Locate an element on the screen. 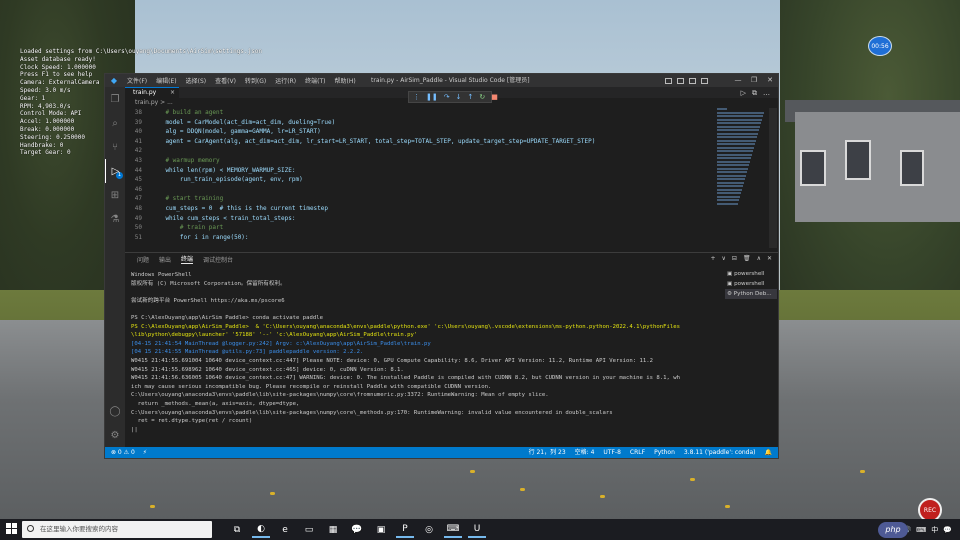 The width and height of the screenshot is (960, 540). input-method-icon: 中 is located at coordinates (934, 530).